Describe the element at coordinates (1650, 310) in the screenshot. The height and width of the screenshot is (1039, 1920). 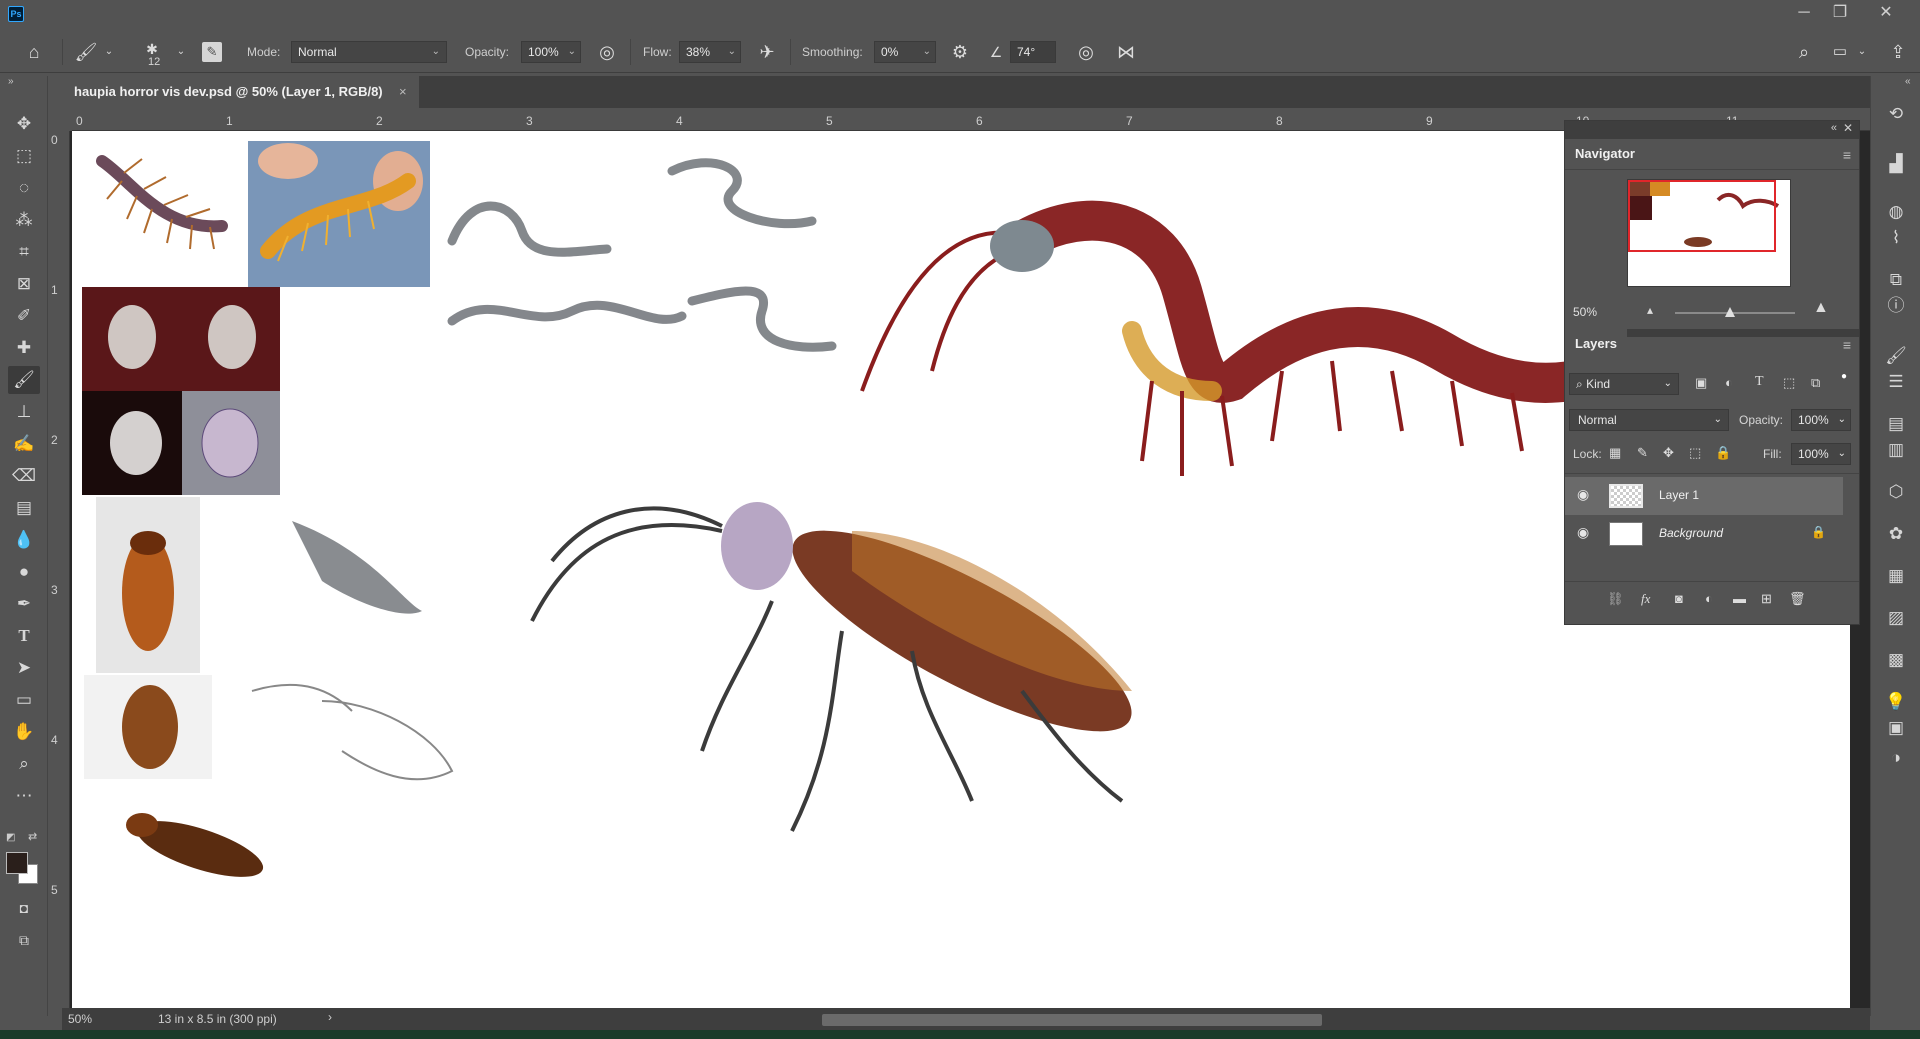
I see `zoom-out-mountain-icon: ▴` at that location.